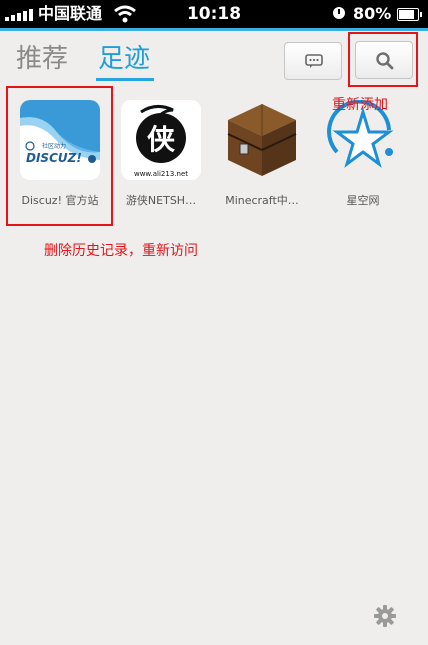 This screenshot has height=645, width=428. What do you see at coordinates (214, 29) in the screenshot?
I see `header-accent-line` at bounding box center [214, 29].